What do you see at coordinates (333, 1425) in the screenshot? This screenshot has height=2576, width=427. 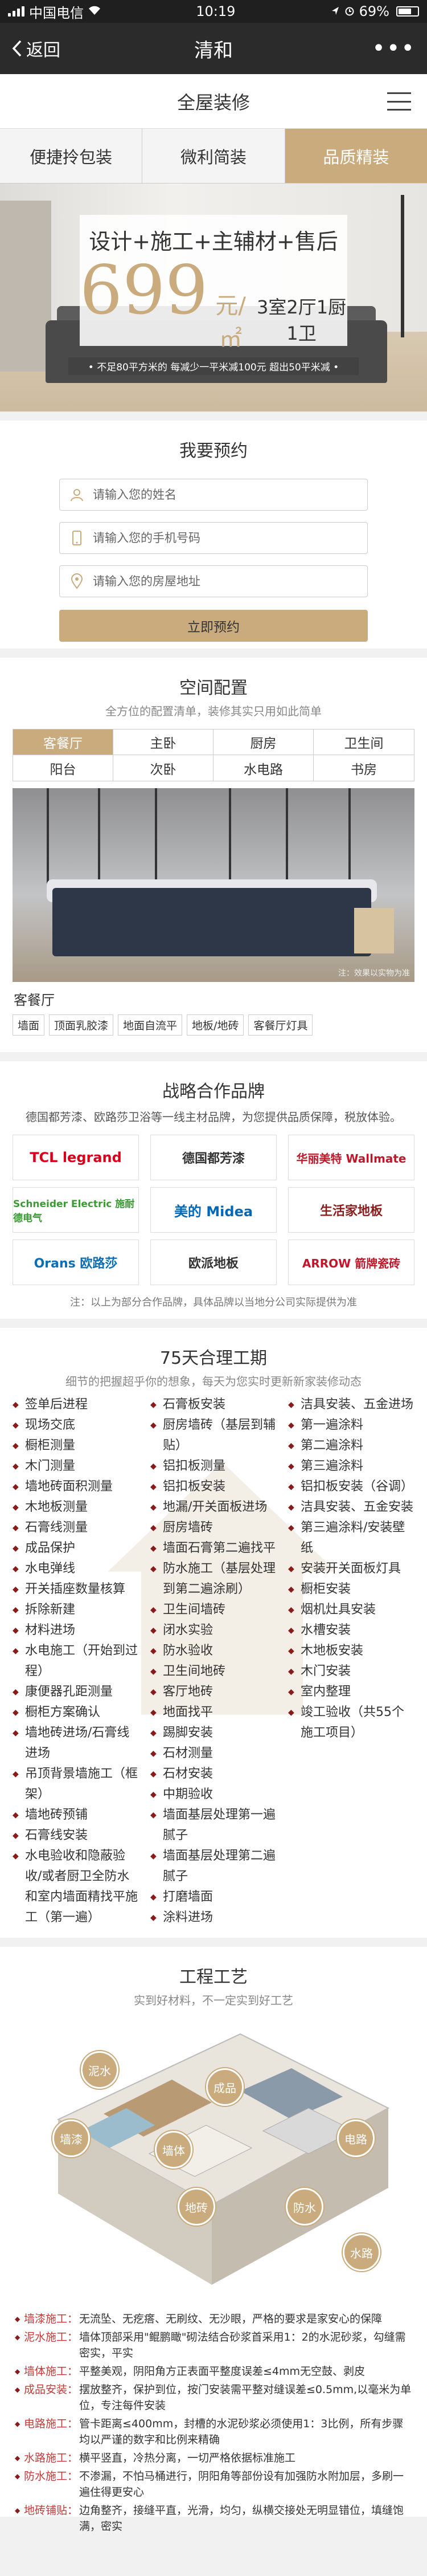 I see `schedule-item-text: 第一遍涂料` at bounding box center [333, 1425].